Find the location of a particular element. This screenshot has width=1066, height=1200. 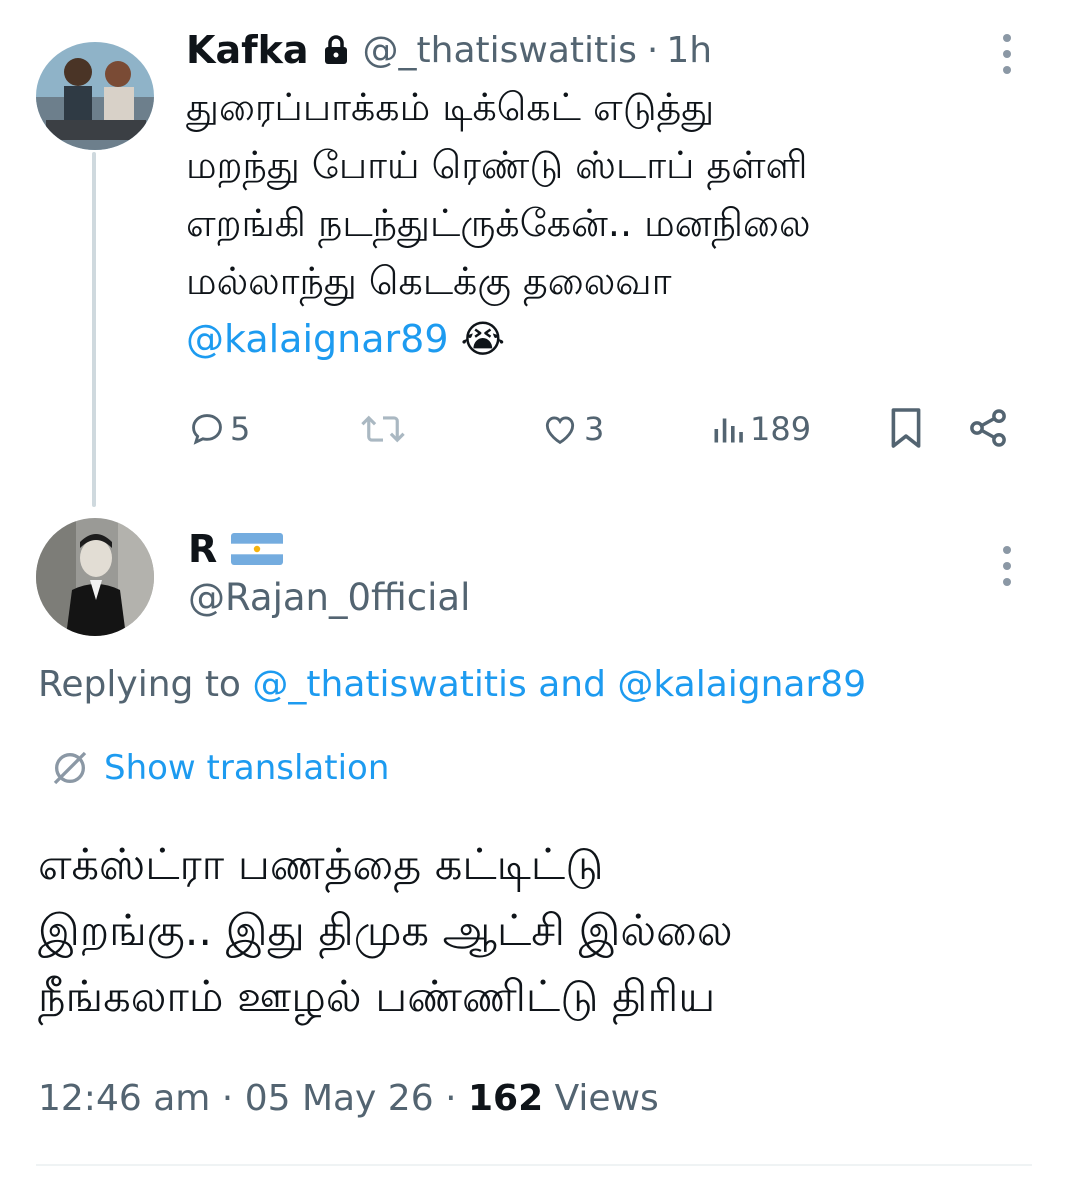

text-line: நீங்கலாம் ஊழல் பண்ணிட்டு திரிய is located at coordinates (377, 997).